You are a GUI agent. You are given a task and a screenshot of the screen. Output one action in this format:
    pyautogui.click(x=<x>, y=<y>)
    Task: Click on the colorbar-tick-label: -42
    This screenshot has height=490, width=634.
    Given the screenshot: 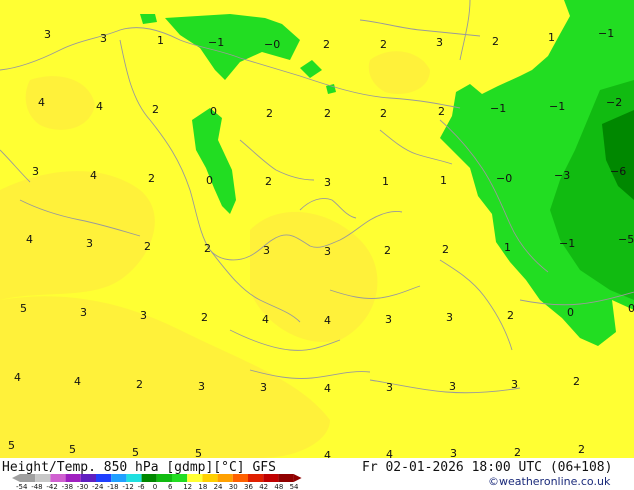 What is the action you would take?
    pyautogui.click(x=51, y=486)
    